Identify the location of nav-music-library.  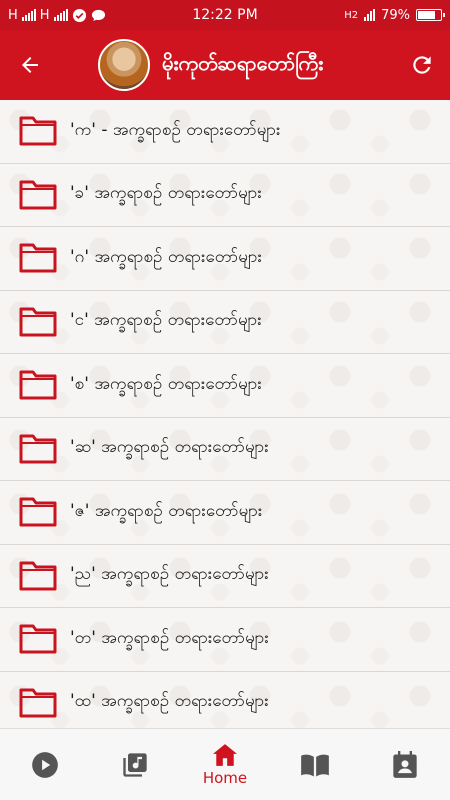
(135, 764).